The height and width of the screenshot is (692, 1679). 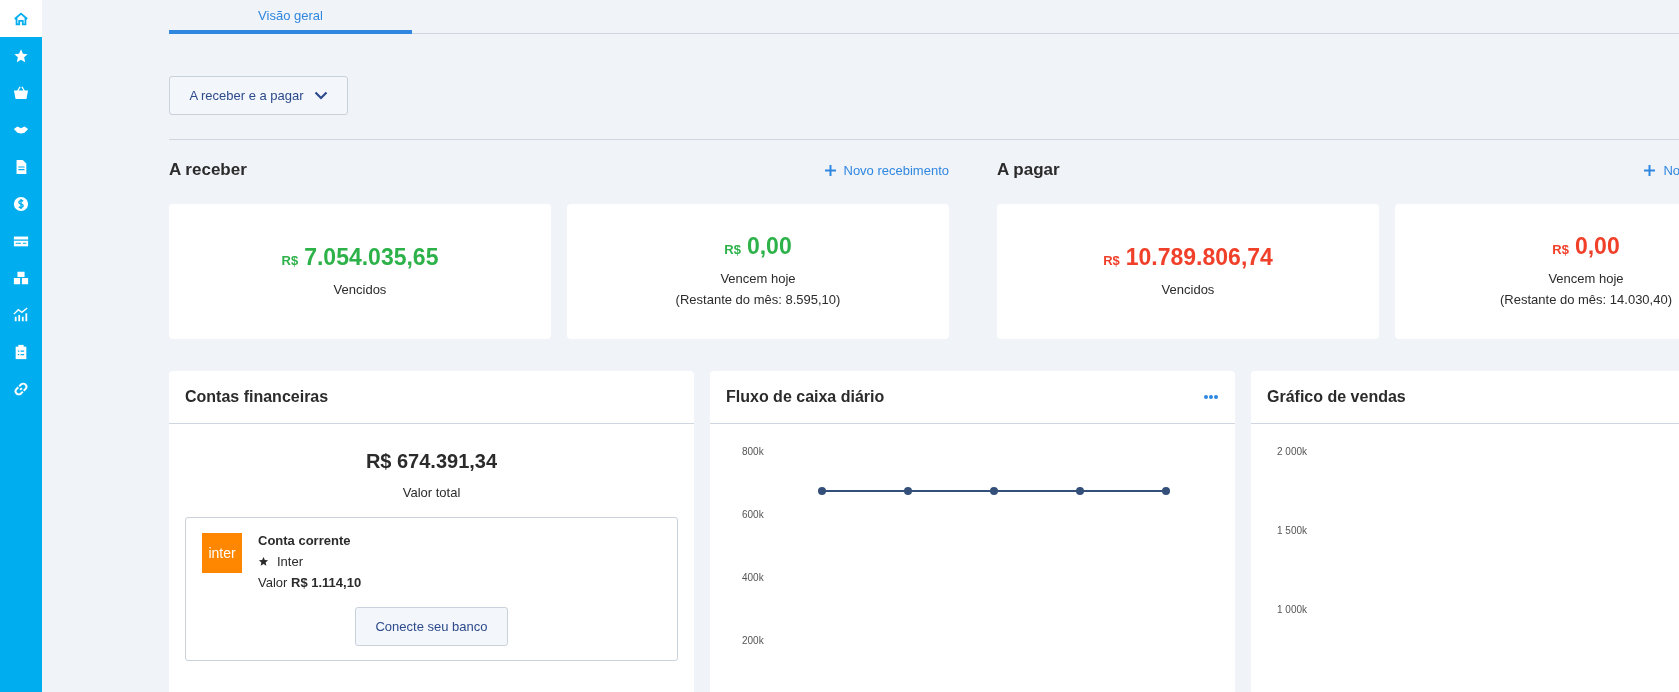 I want to click on card-note: (Restante do mês: 14.030,40), so click(x=1586, y=300).